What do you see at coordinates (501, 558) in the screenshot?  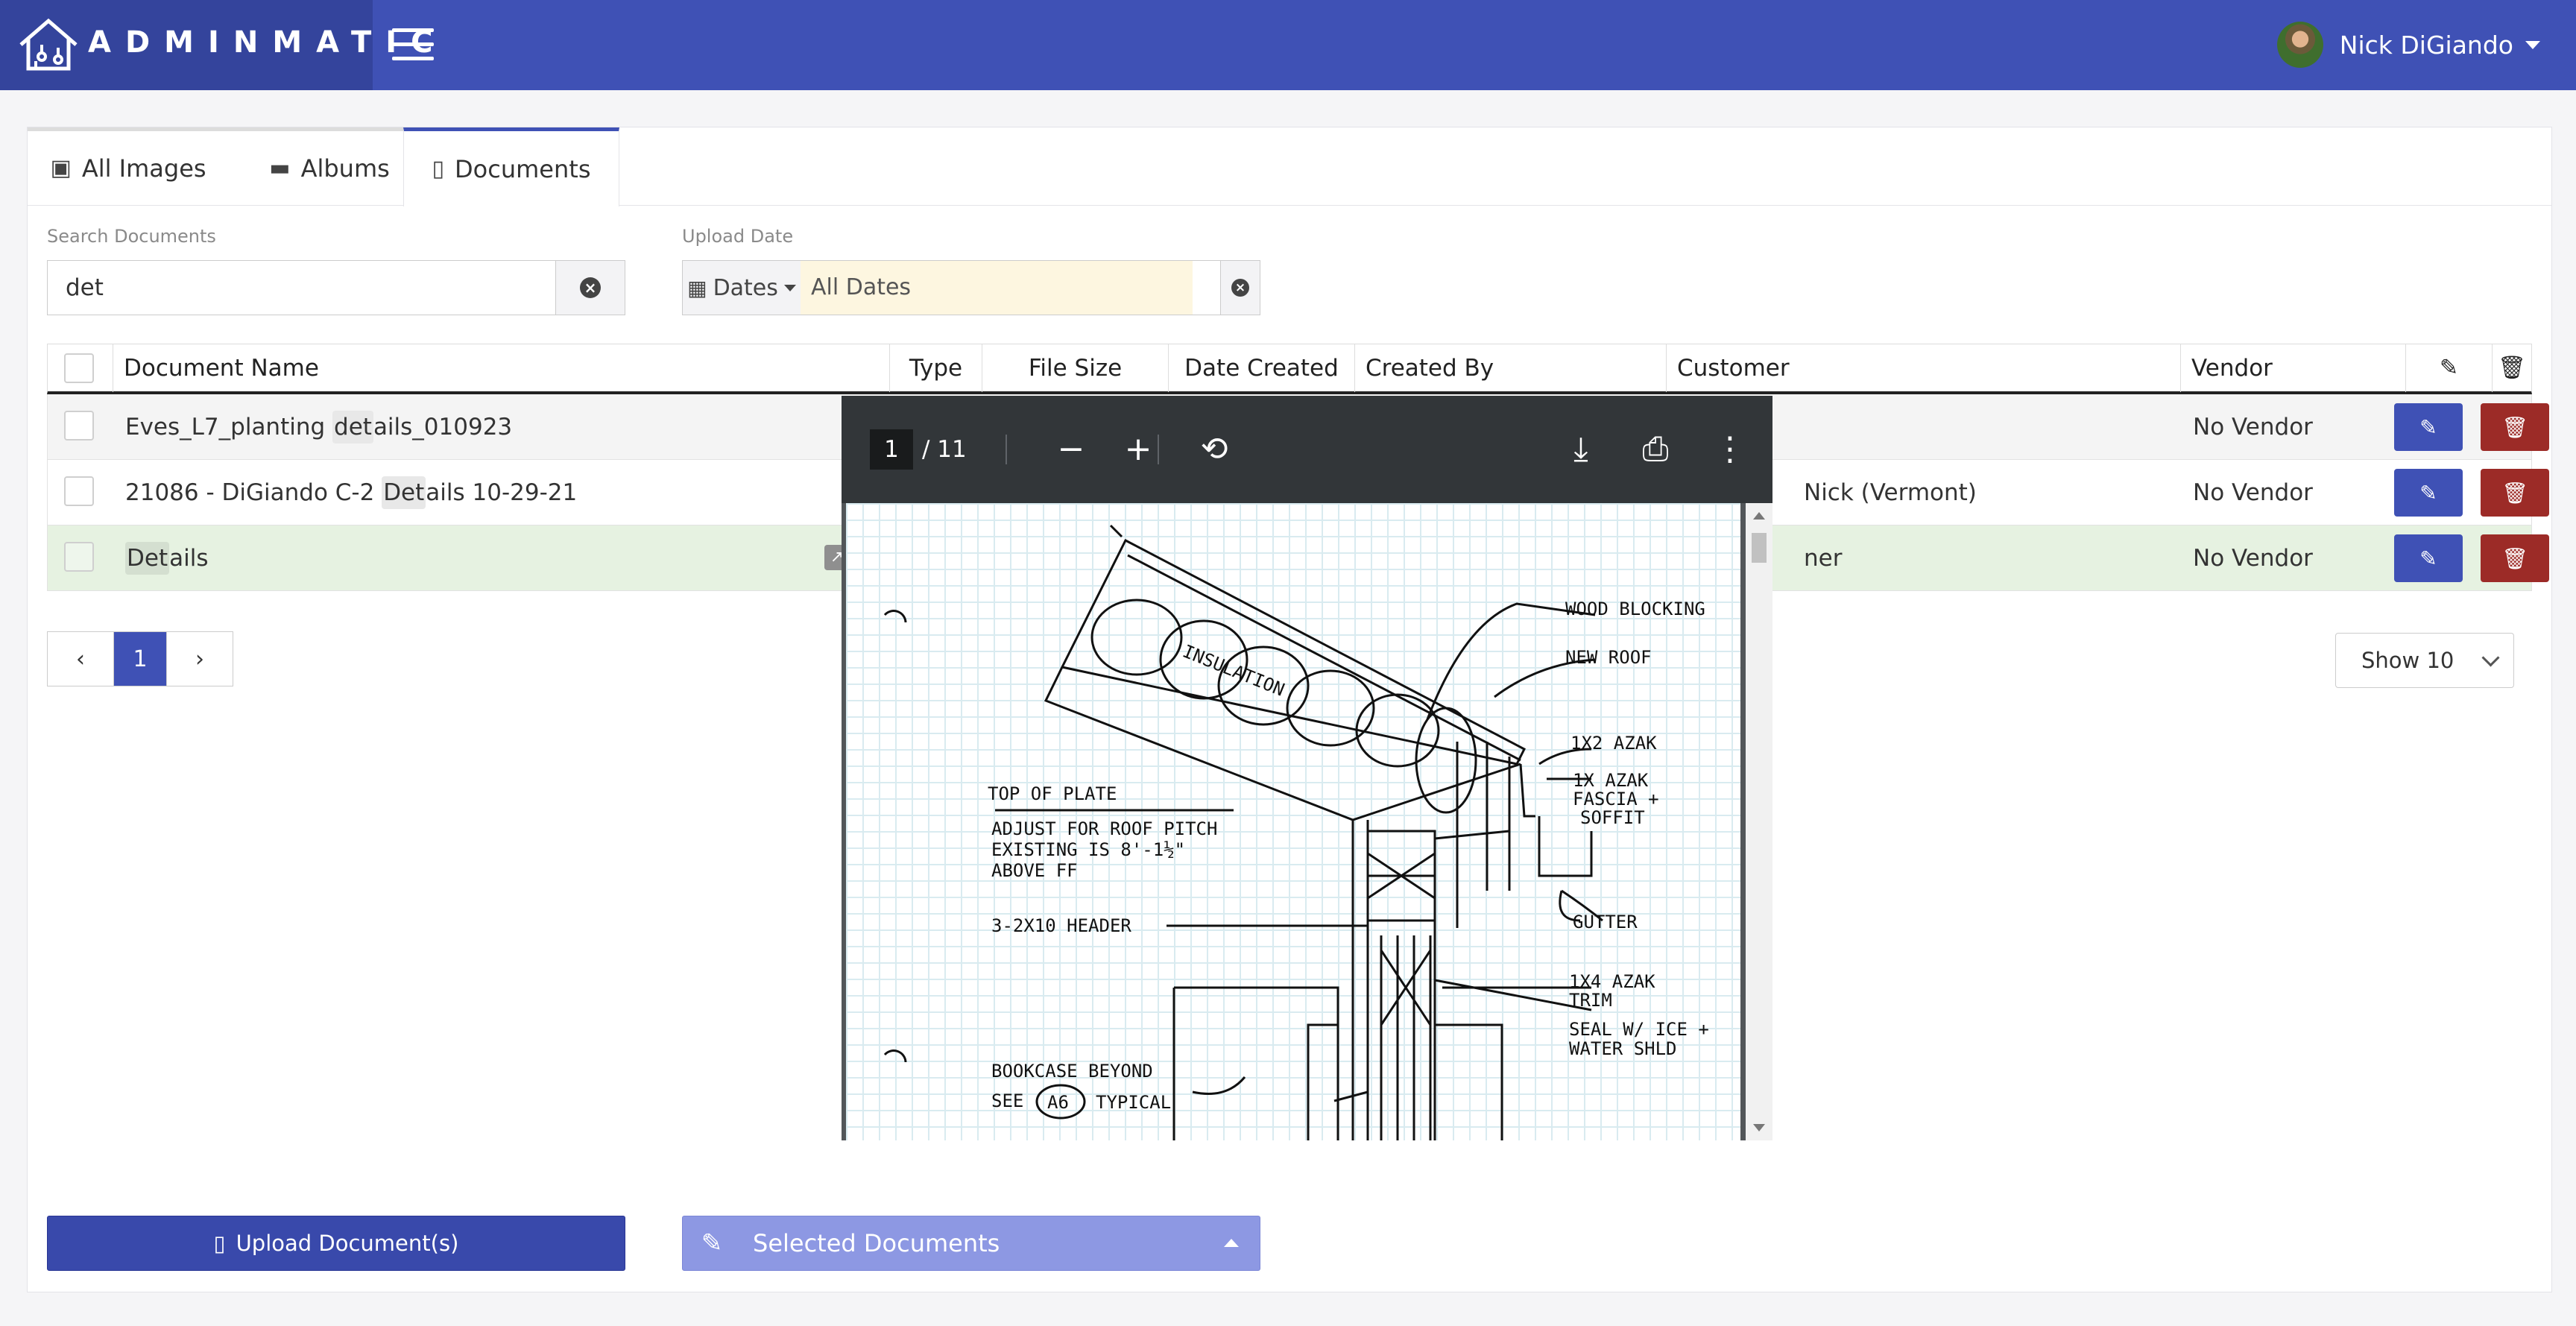 I see `document-name: Details` at bounding box center [501, 558].